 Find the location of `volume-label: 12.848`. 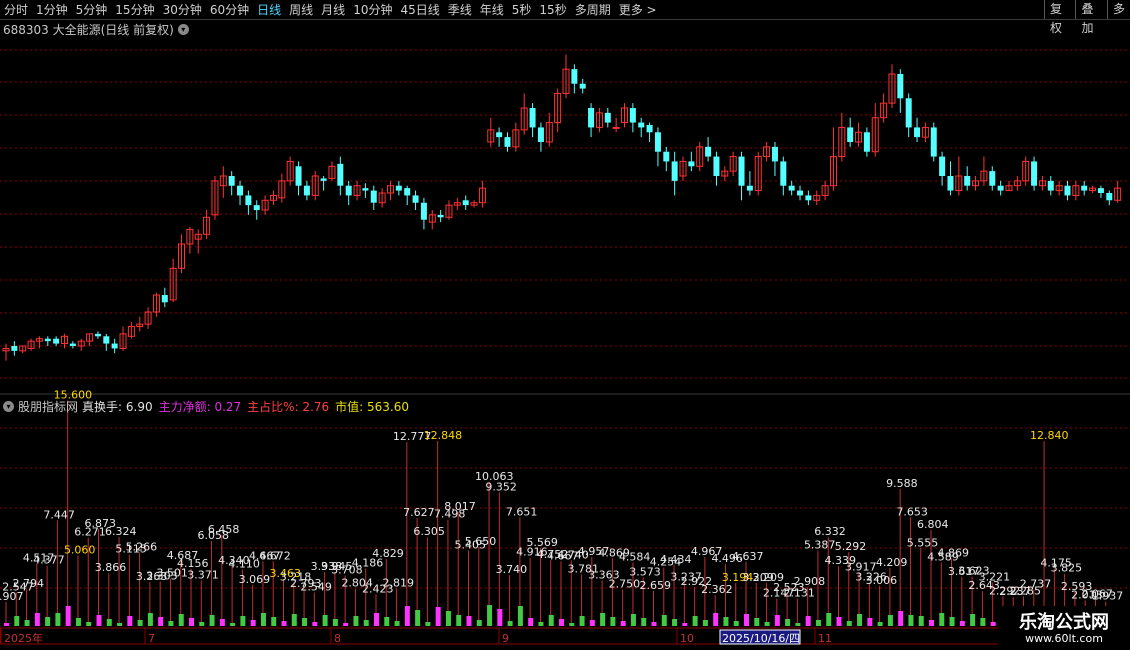

volume-label: 12.848 is located at coordinates (443, 435).